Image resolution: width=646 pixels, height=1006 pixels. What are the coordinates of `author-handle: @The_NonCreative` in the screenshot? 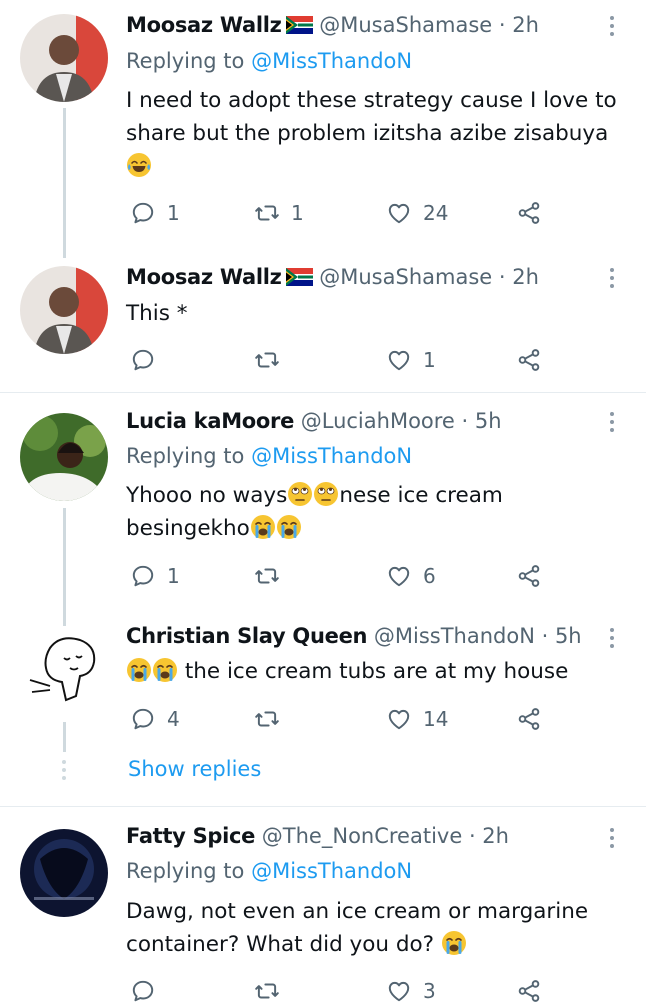 It's located at (362, 836).